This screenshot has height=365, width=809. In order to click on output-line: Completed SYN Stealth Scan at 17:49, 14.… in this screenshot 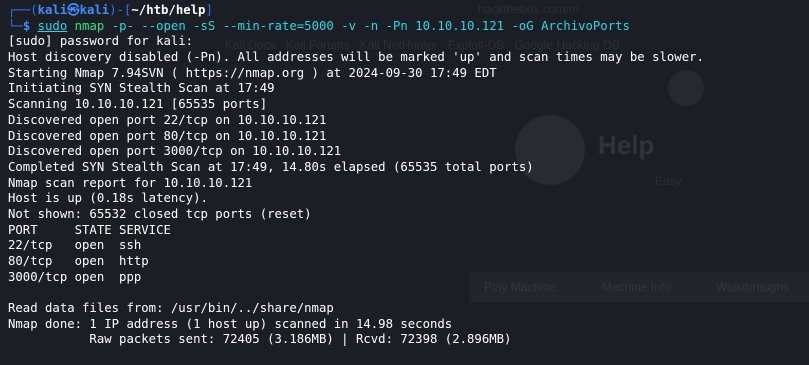, I will do `click(271, 166)`.